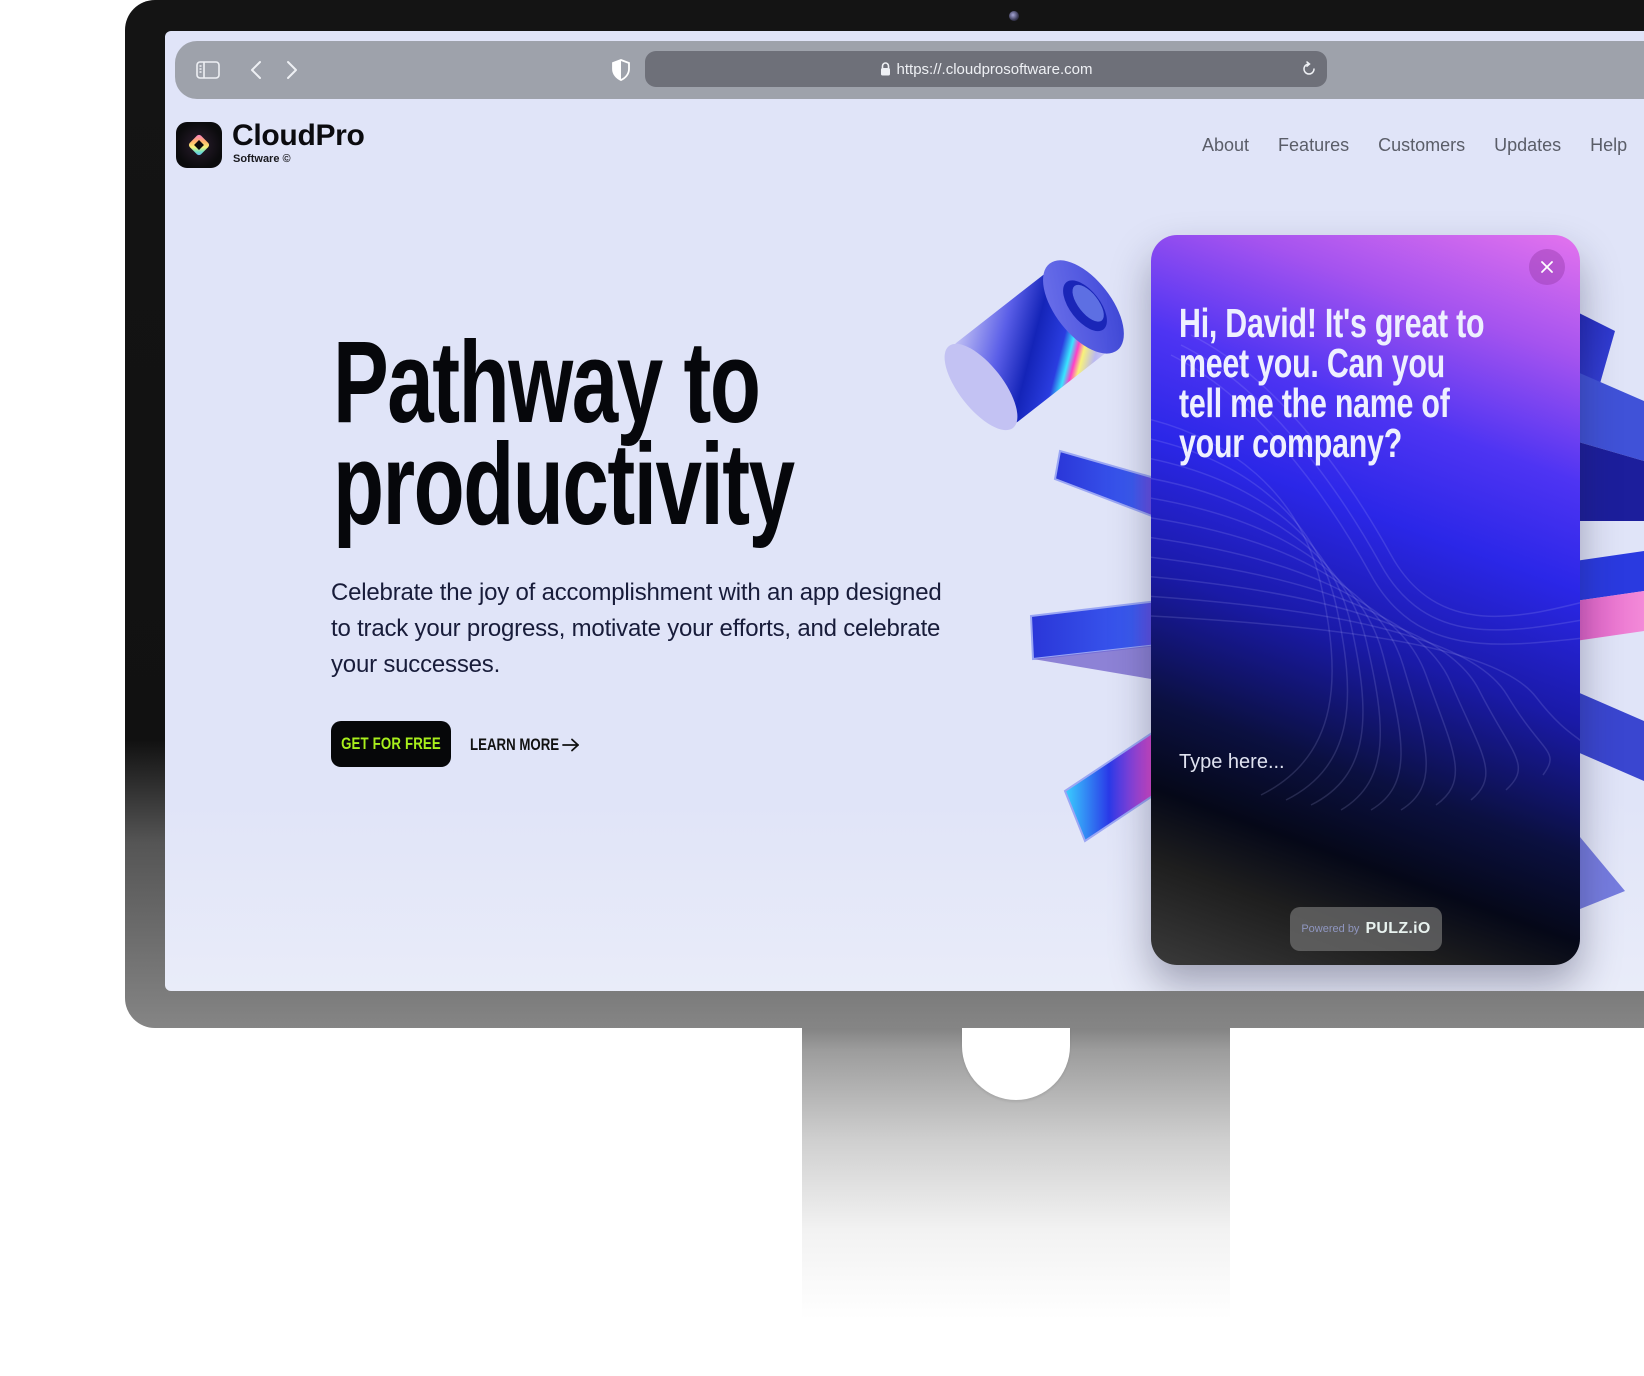  What do you see at coordinates (564, 484) in the screenshot?
I see `headline-line-2: productivity` at bounding box center [564, 484].